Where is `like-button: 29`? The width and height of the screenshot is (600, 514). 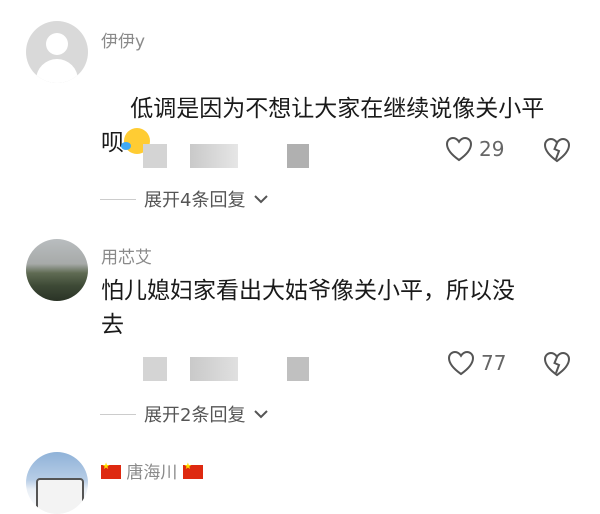
like-button: 29 is located at coordinates (474, 149).